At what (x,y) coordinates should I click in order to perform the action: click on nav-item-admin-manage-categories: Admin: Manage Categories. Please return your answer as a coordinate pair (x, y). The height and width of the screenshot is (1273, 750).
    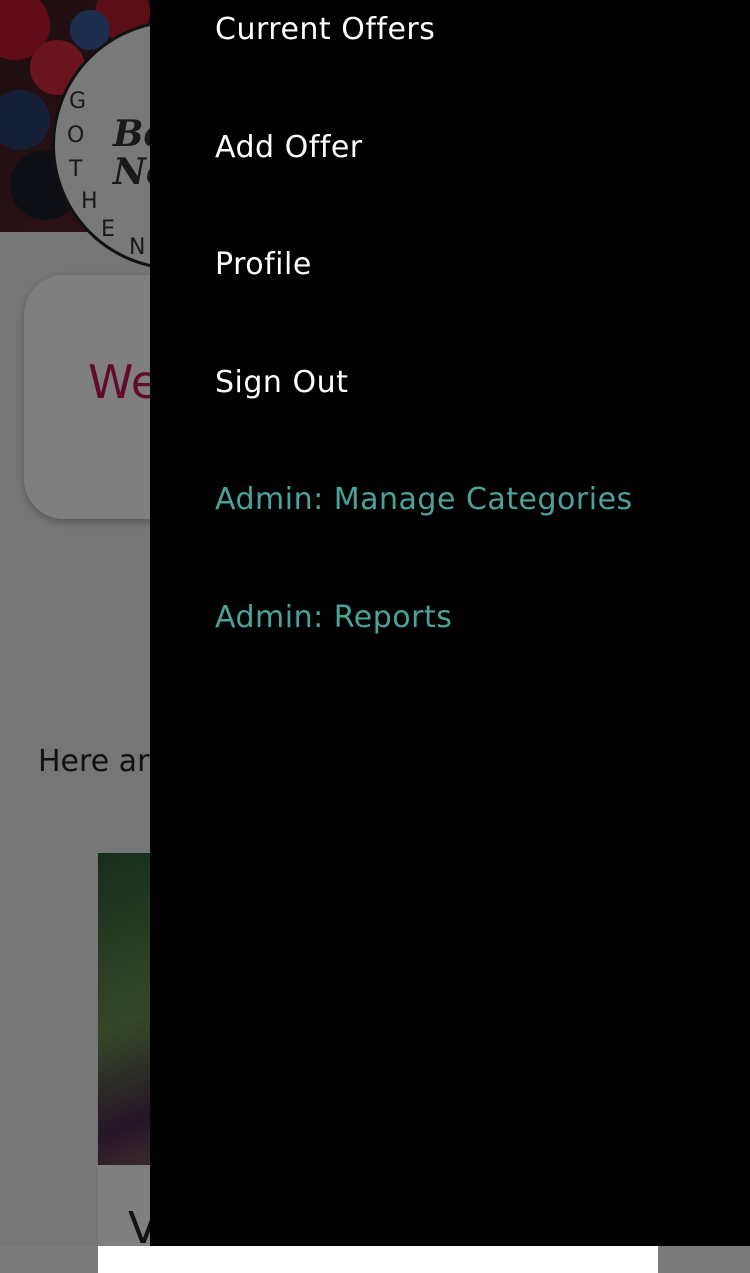
    Looking at the image, I should click on (424, 499).